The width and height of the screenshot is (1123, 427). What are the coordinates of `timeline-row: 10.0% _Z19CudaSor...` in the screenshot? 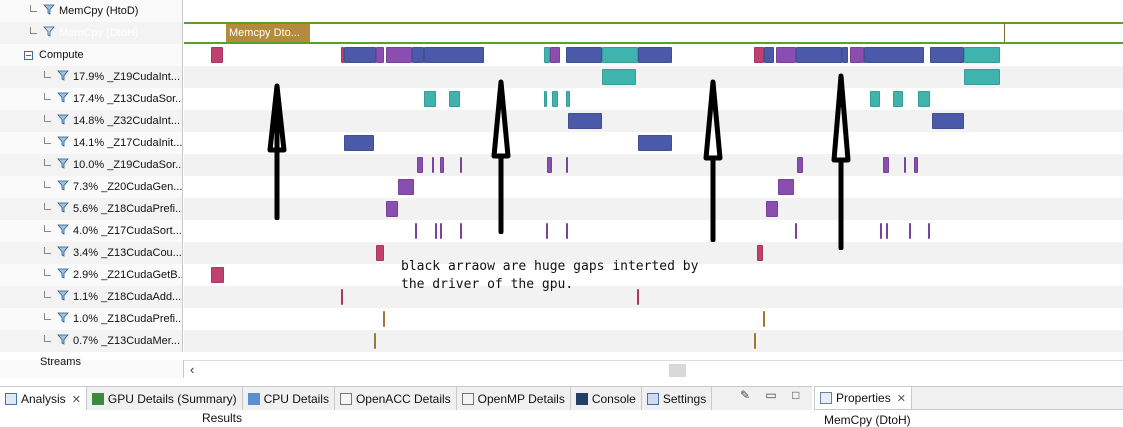 It's located at (561, 165).